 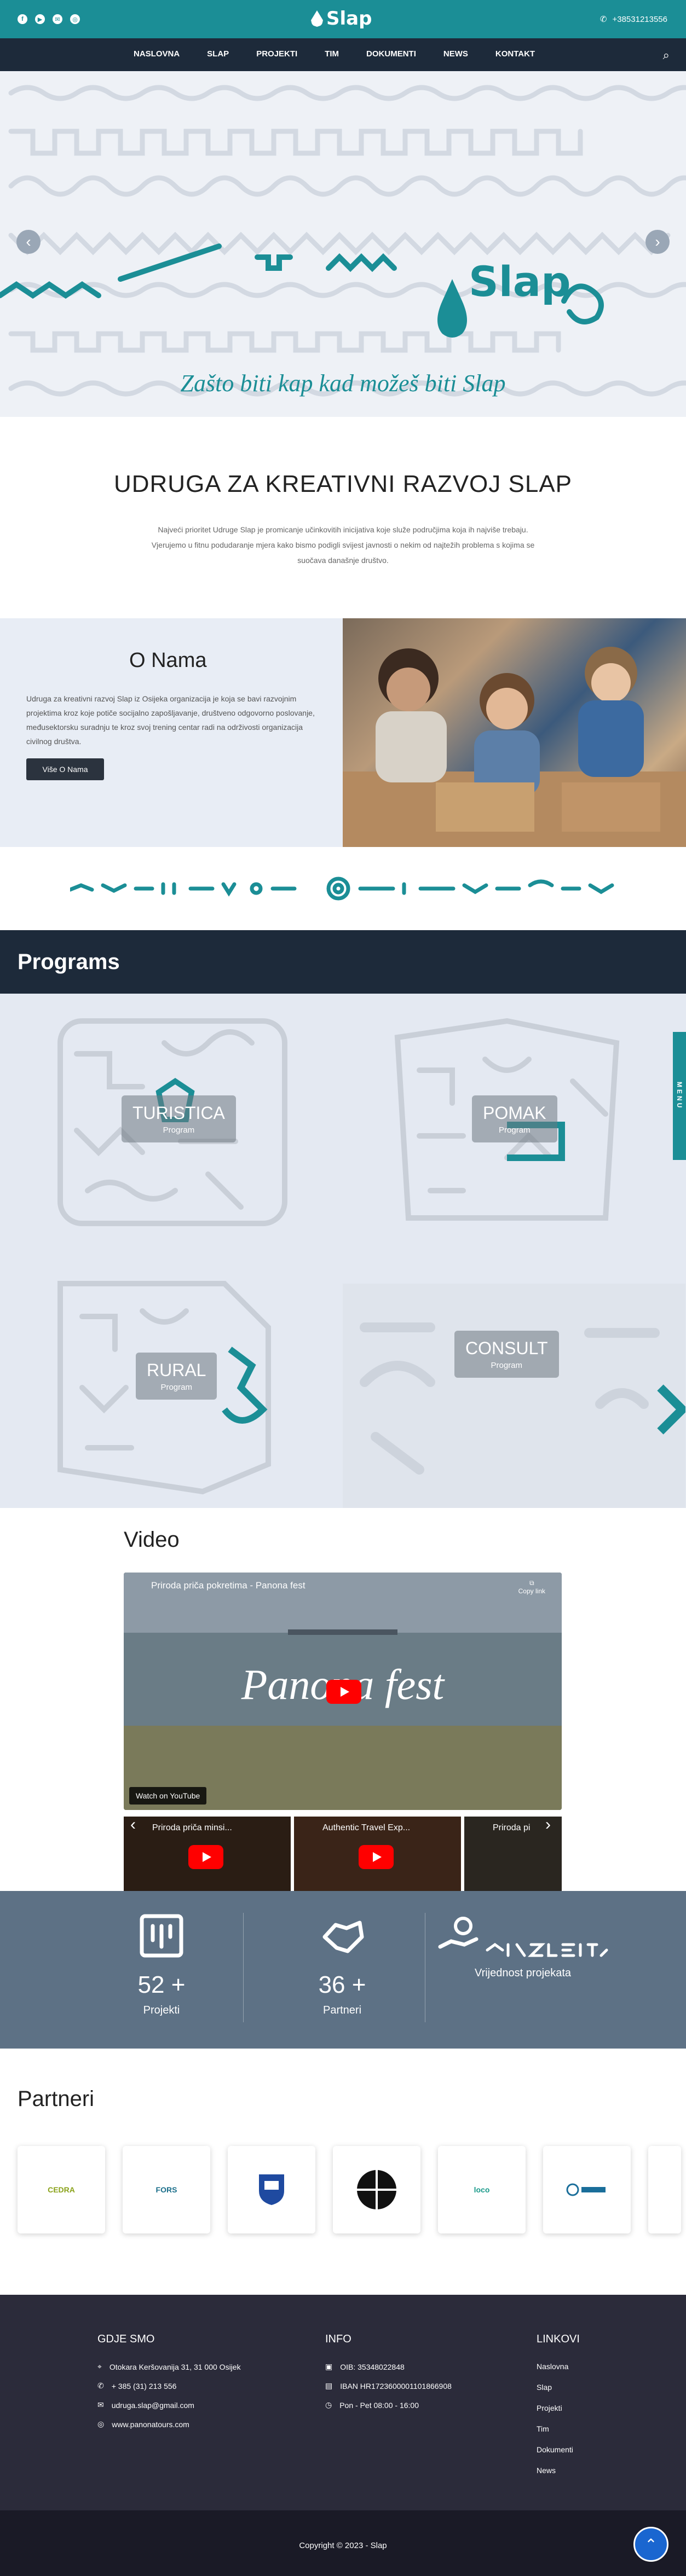 I want to click on footer-link-projekti: Projekti, so click(x=558, y=2408).